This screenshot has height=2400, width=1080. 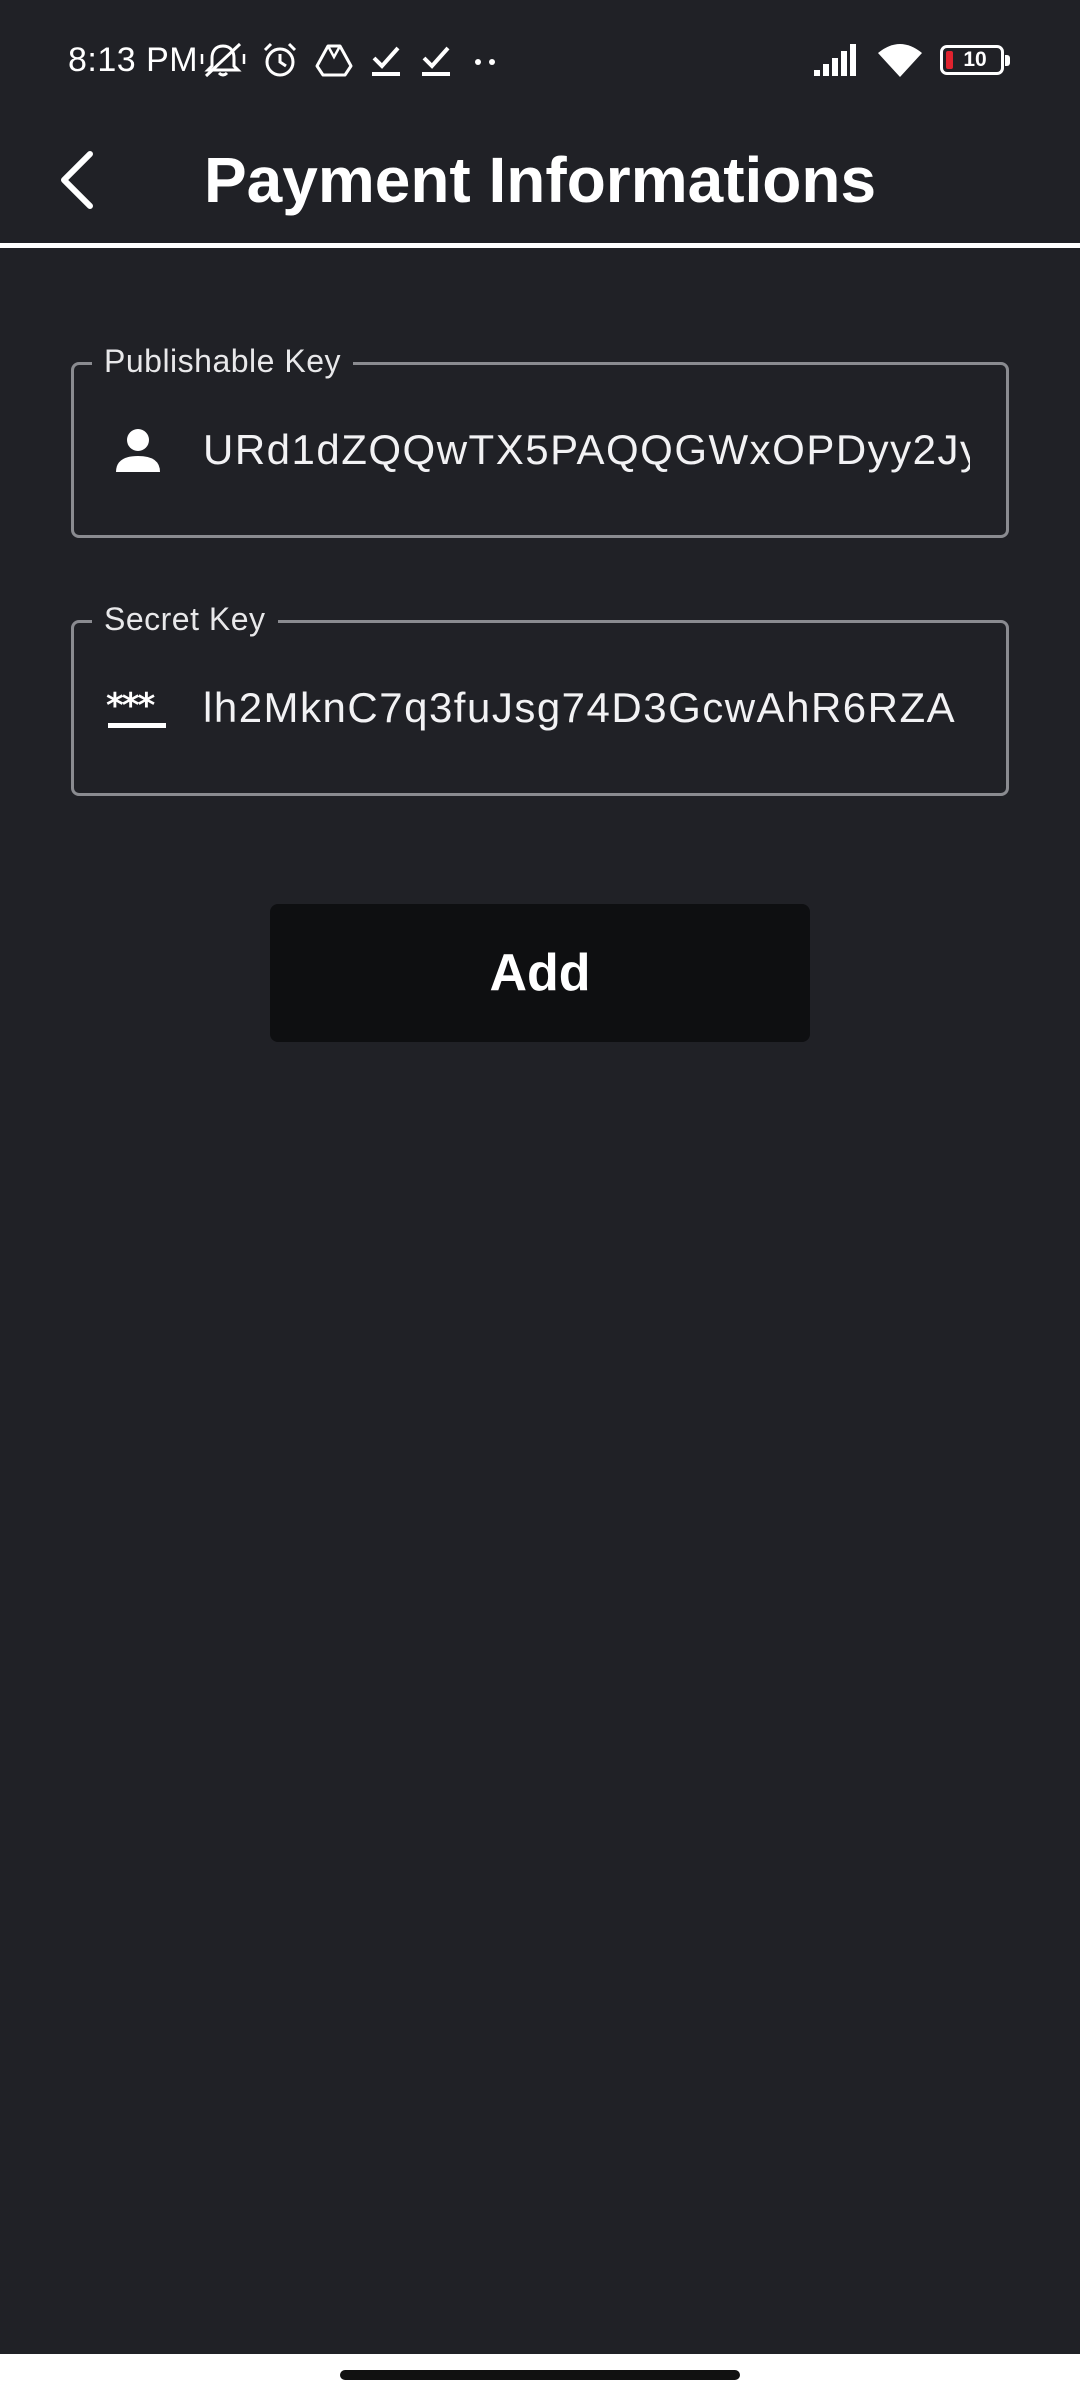 I want to click on password-icon: ***, so click(x=138, y=708).